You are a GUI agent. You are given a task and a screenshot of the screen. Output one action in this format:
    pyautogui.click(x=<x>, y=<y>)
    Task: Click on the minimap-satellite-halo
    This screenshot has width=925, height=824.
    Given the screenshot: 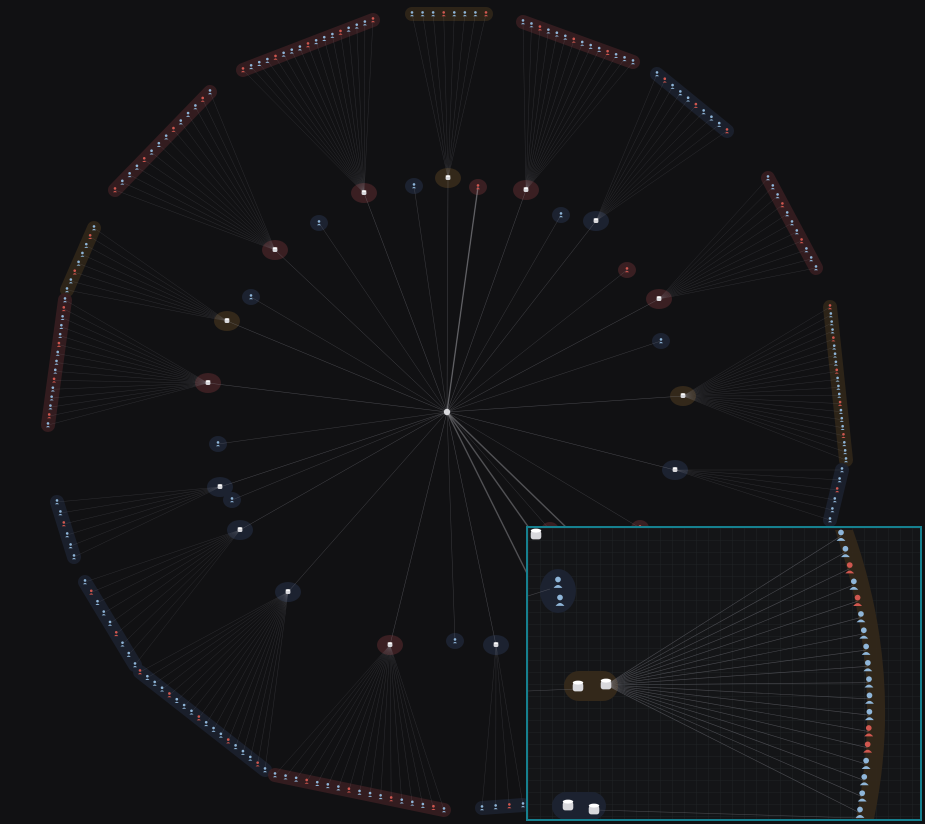 What is the action you would take?
    pyautogui.click(x=558, y=591)
    